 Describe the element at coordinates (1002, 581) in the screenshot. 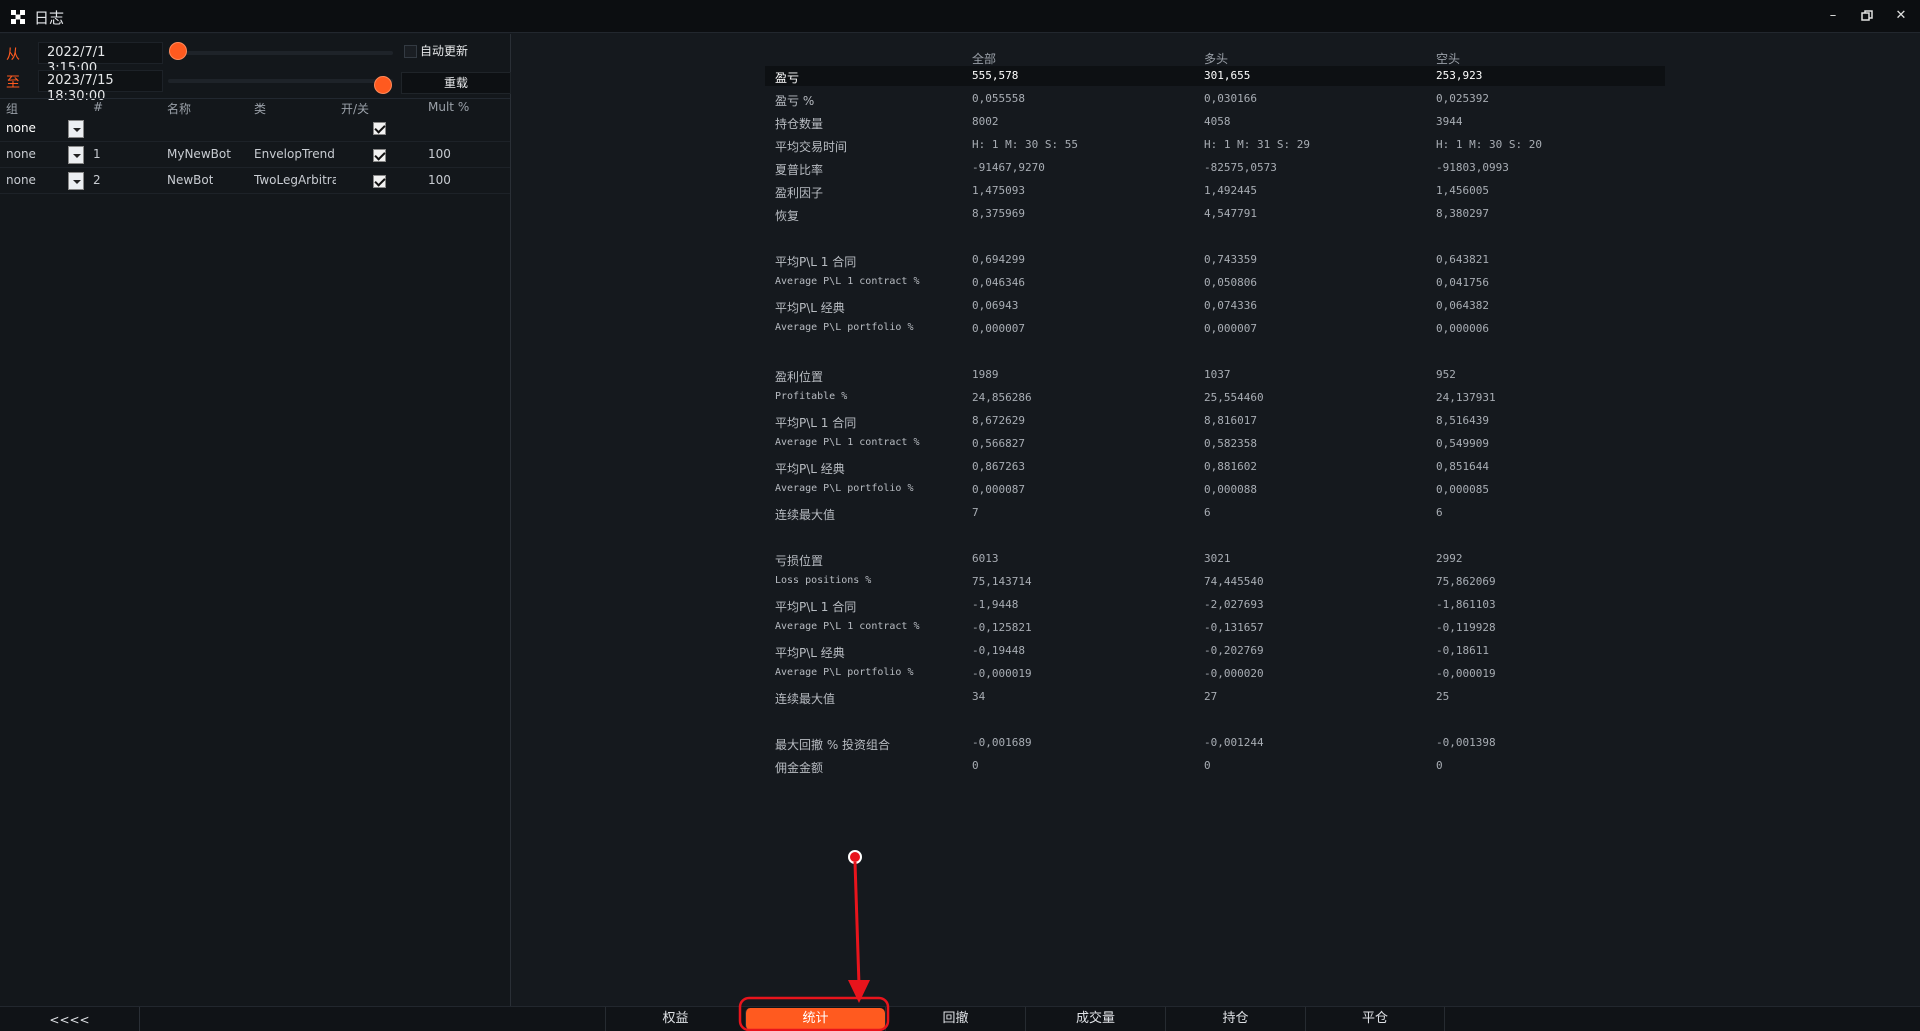

I see `stats-value-all: 75,143714` at that location.